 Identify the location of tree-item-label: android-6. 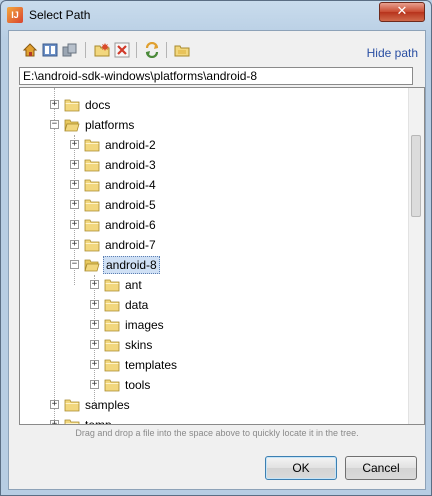
(130, 225).